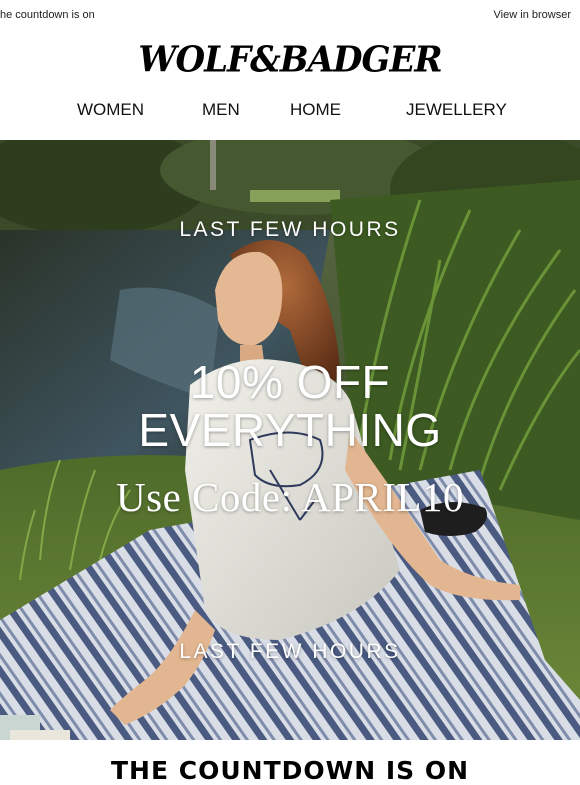 The image size is (580, 785). I want to click on brand-logo: WOLF&BADGER, so click(290, 60).